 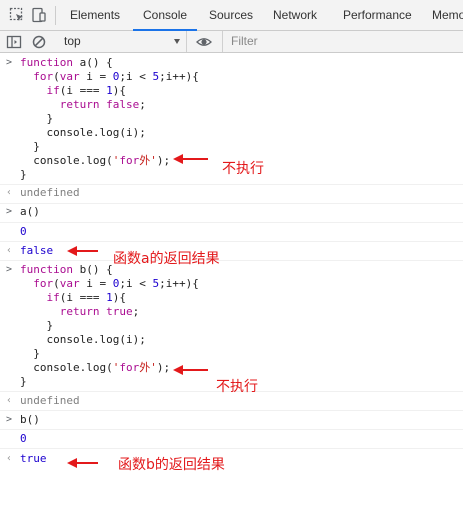 I want to click on tab-sources: Sources, so click(x=231, y=15).